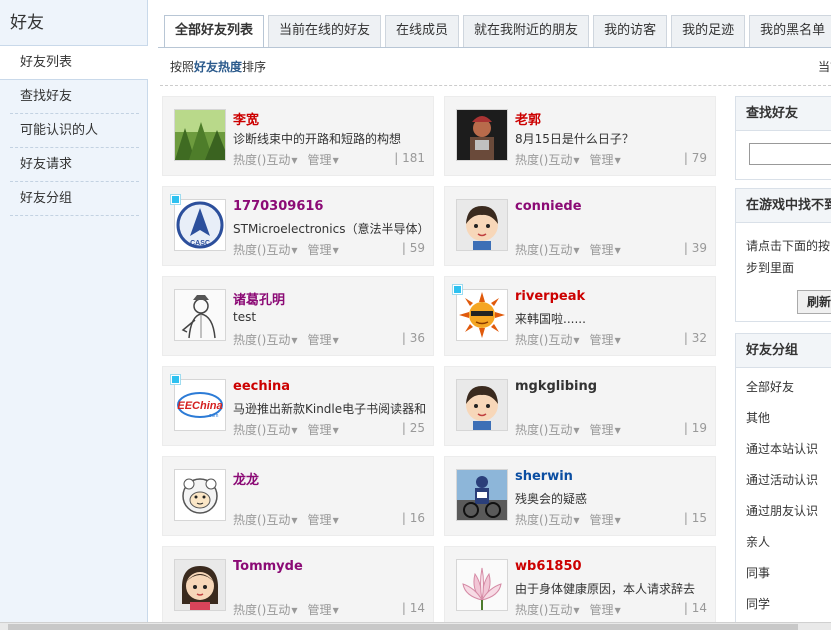  I want to click on group-item-via-friends: 通过朋友认识, so click(783, 511).